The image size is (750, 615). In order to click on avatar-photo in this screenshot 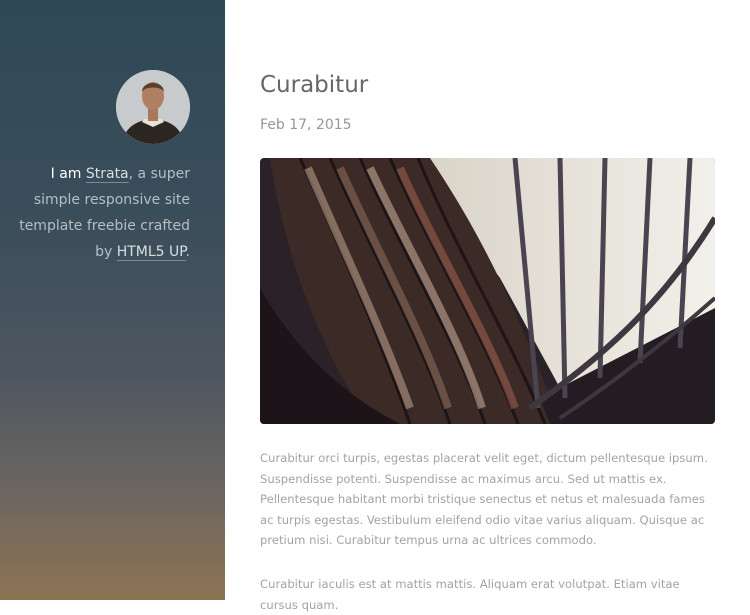, I will do `click(153, 107)`.